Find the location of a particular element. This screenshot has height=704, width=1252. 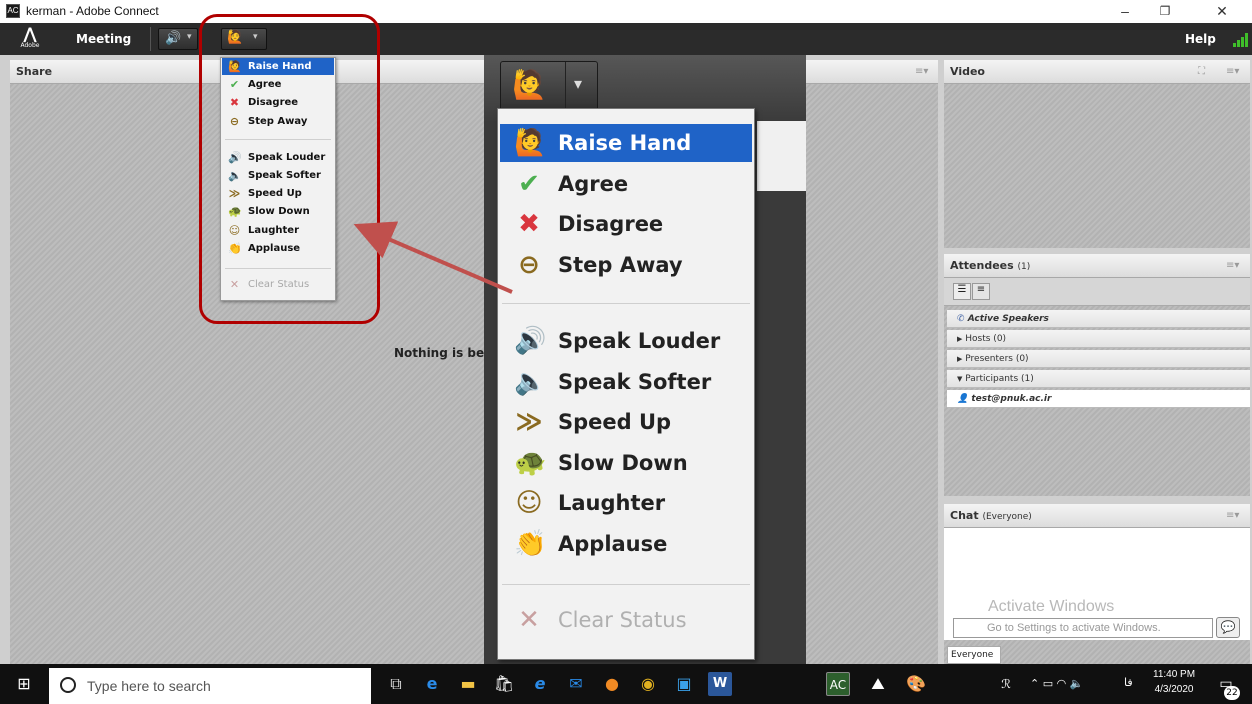

status-item-step-away: ⊖ Step Away is located at coordinates (626, 265).